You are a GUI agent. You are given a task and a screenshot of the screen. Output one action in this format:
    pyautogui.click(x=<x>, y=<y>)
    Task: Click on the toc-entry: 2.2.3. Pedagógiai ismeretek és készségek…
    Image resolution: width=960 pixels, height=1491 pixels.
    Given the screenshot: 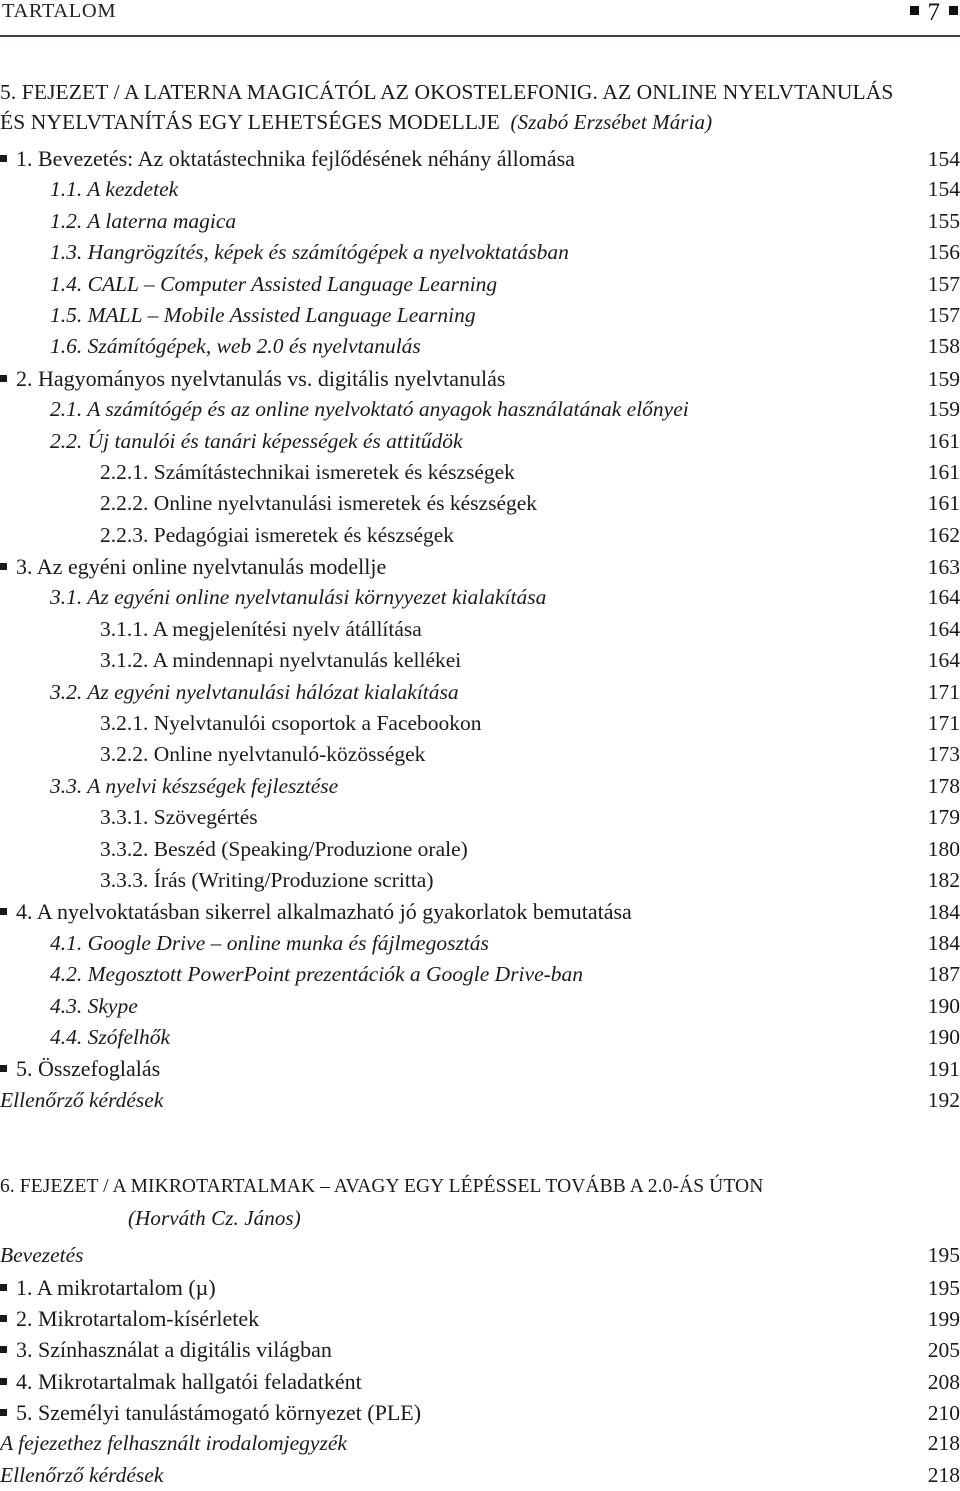 What is the action you would take?
    pyautogui.click(x=480, y=535)
    